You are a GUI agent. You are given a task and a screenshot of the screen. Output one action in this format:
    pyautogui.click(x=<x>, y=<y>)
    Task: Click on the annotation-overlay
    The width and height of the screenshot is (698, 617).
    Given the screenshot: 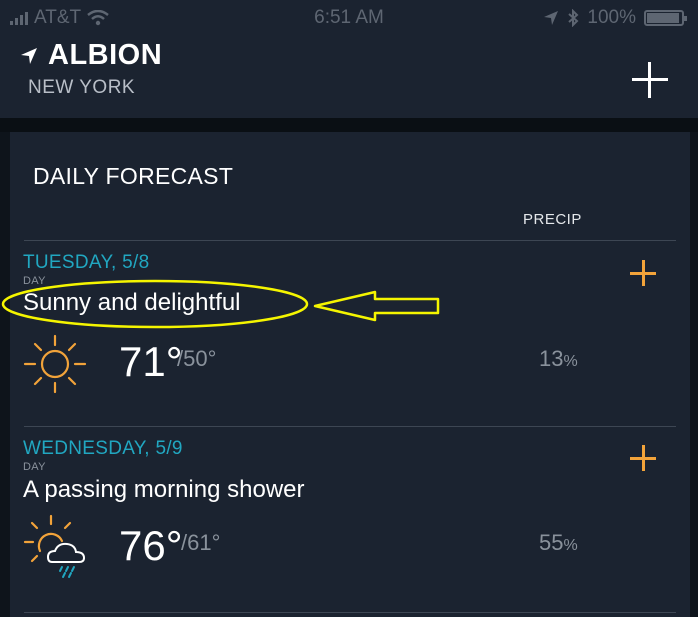 What is the action you would take?
    pyautogui.click(x=220, y=304)
    